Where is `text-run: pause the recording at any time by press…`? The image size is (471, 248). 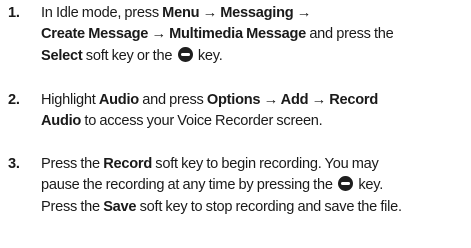
text-run: pause the recording at any time by press… is located at coordinates (189, 185).